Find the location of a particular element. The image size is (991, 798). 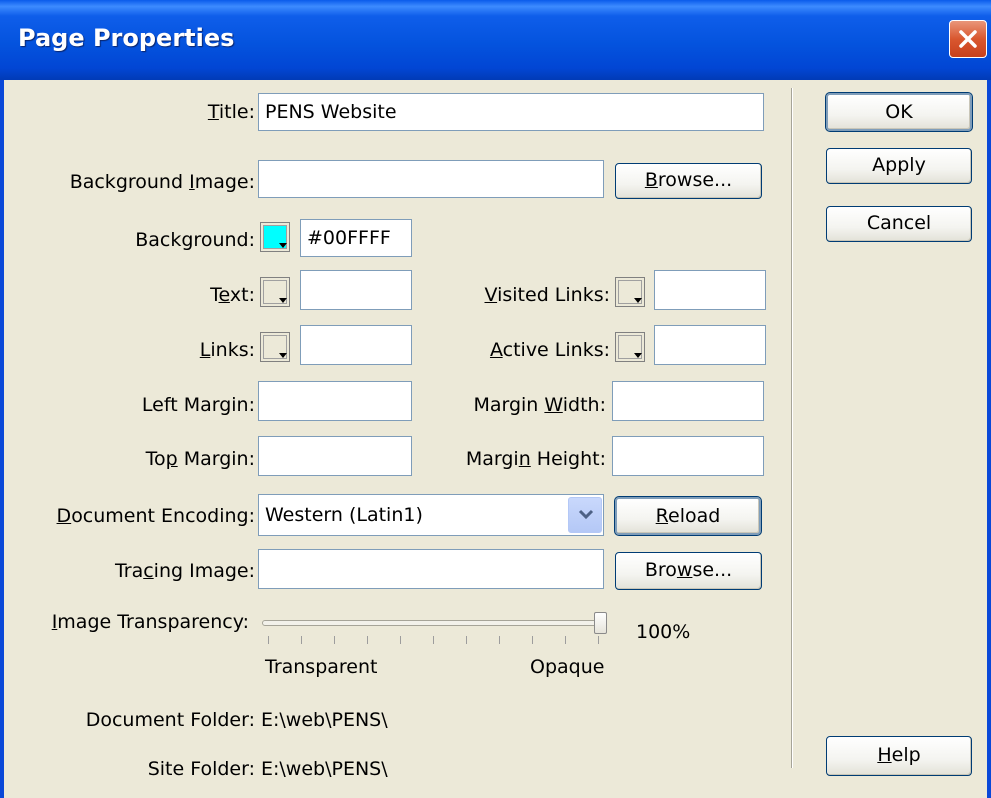

active-links-label: Active Links: is located at coordinates (549, 350).